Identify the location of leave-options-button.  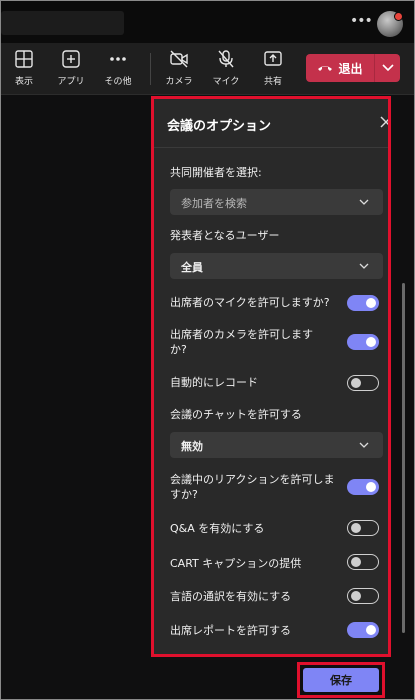
(387, 68).